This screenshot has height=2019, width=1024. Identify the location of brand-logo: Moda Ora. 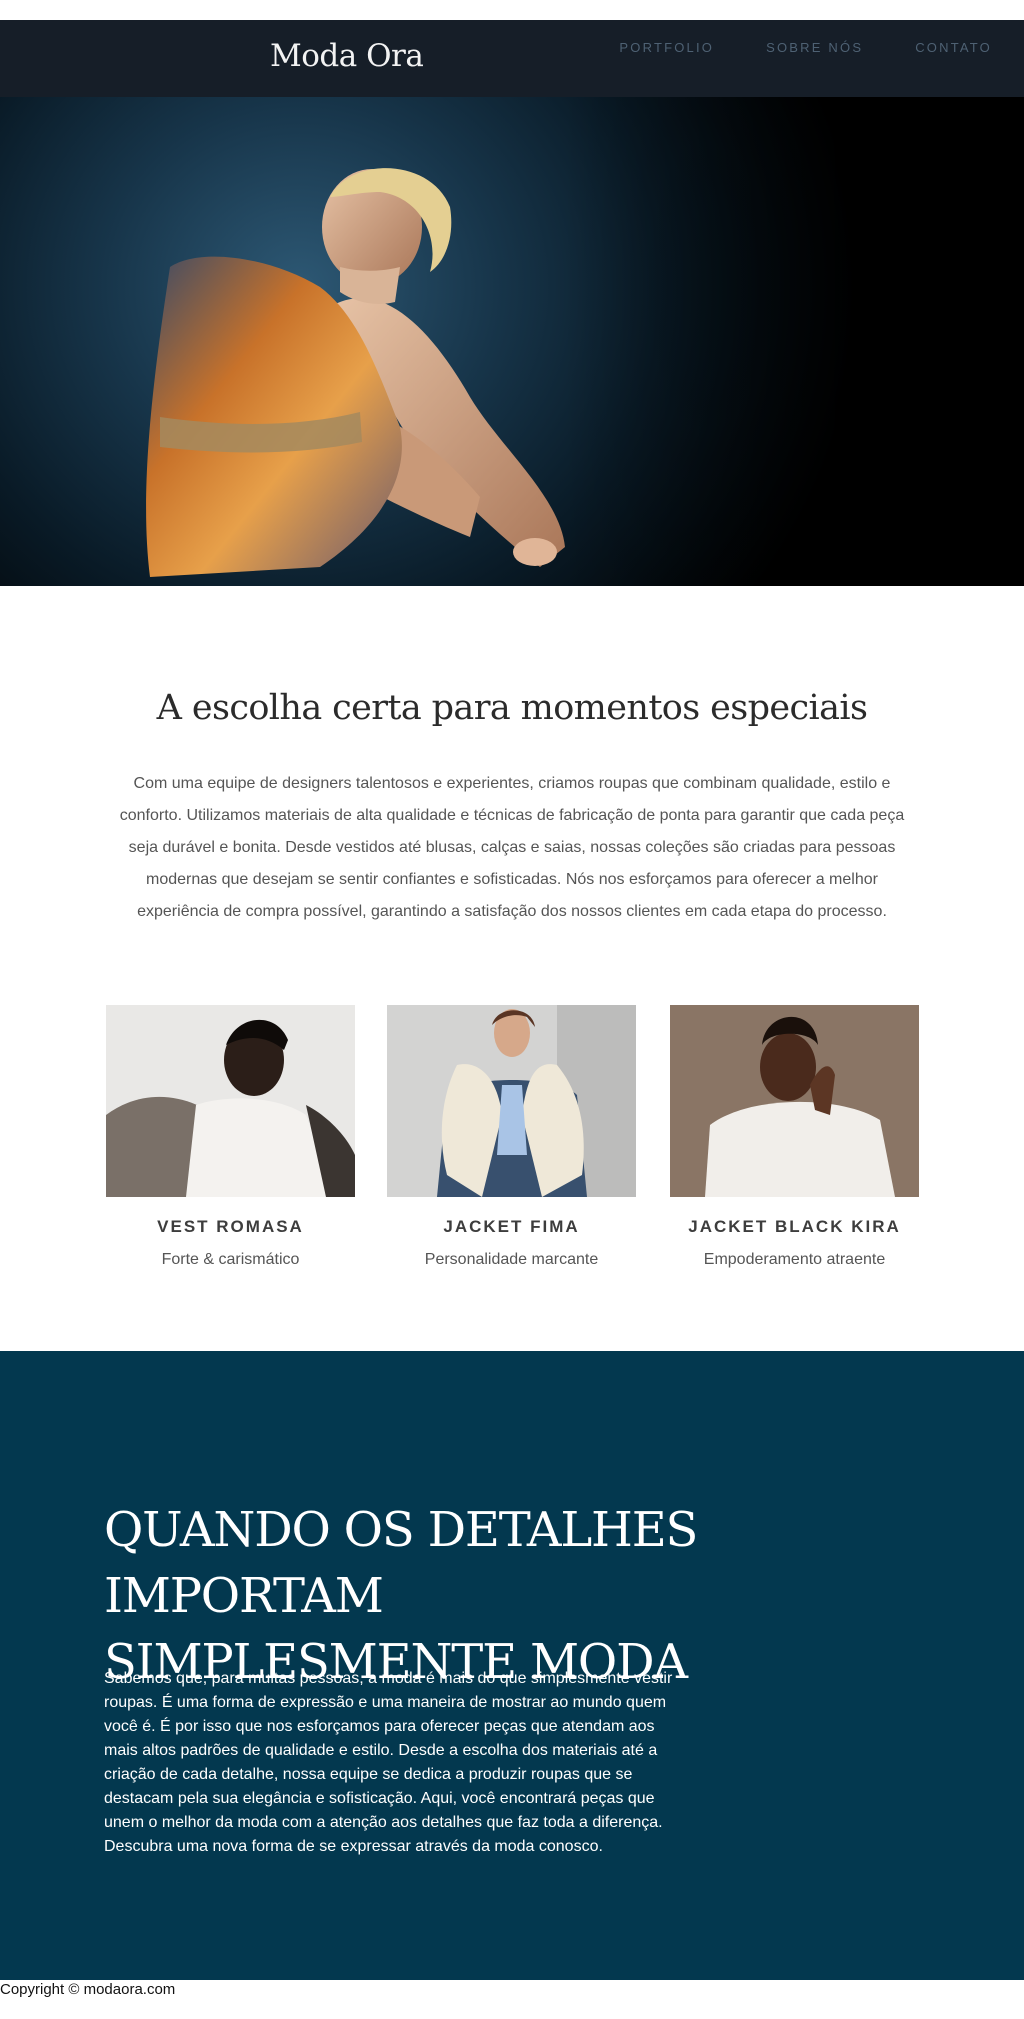
(347, 56).